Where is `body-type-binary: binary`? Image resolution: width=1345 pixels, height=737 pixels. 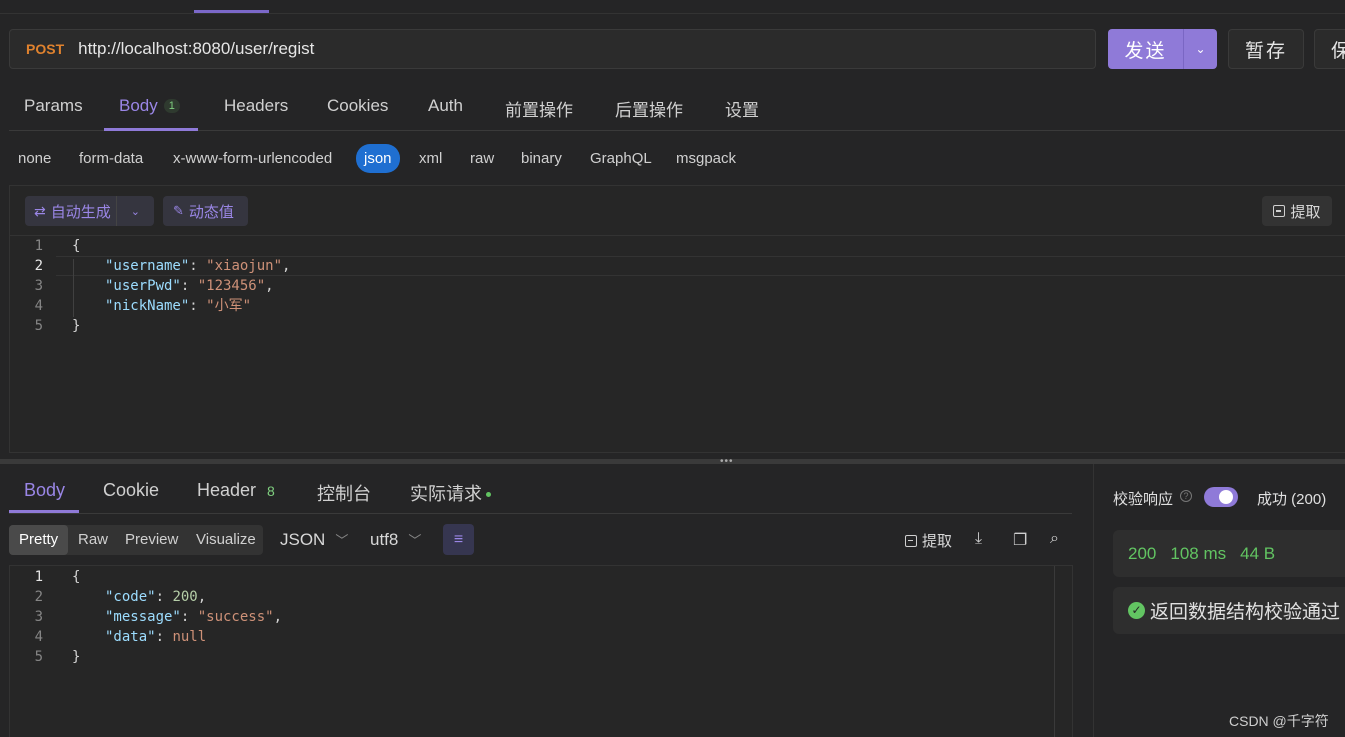 body-type-binary: binary is located at coordinates (541, 158).